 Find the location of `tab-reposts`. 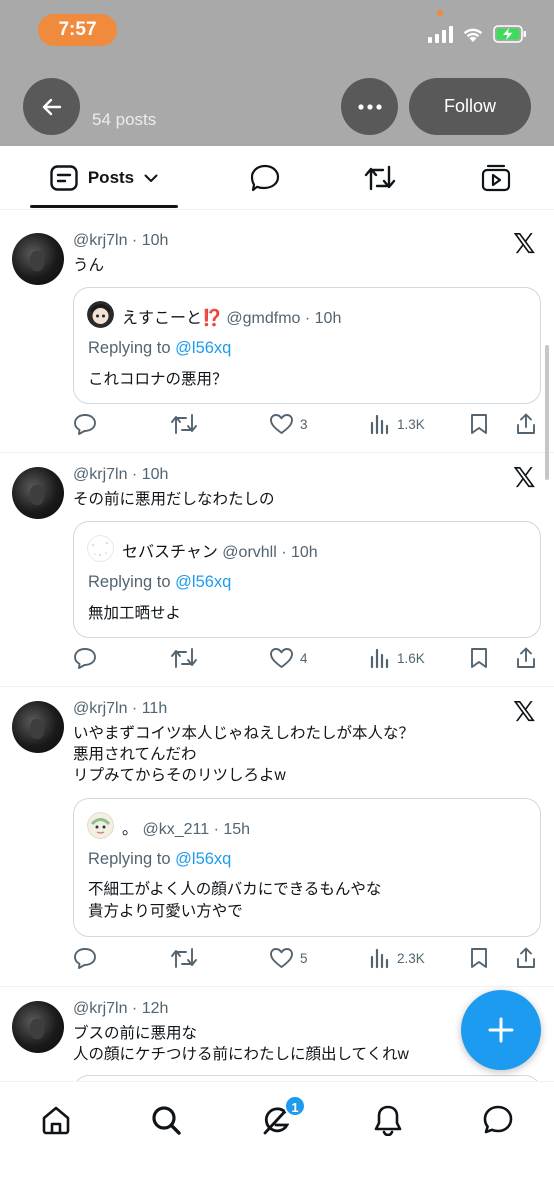

tab-reposts is located at coordinates (380, 178).